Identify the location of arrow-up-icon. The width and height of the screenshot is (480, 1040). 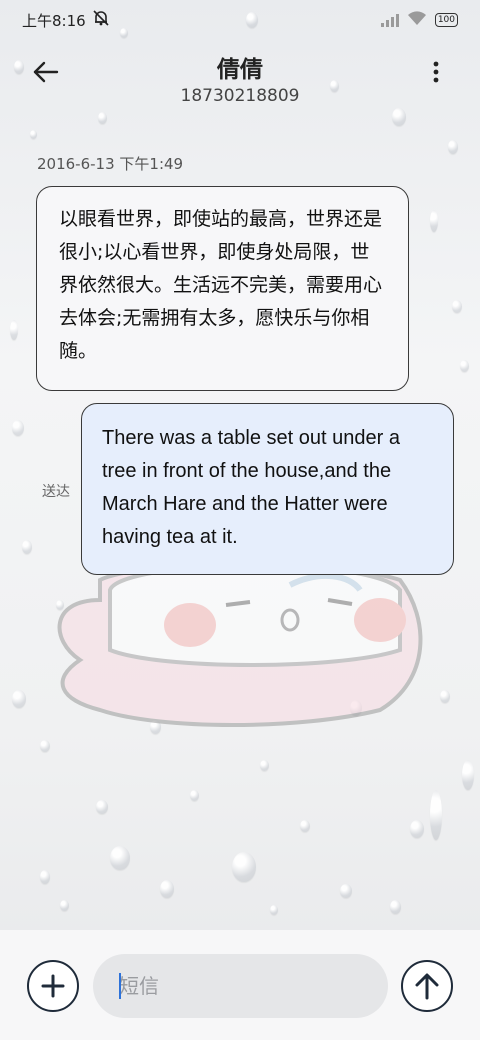
(427, 986).